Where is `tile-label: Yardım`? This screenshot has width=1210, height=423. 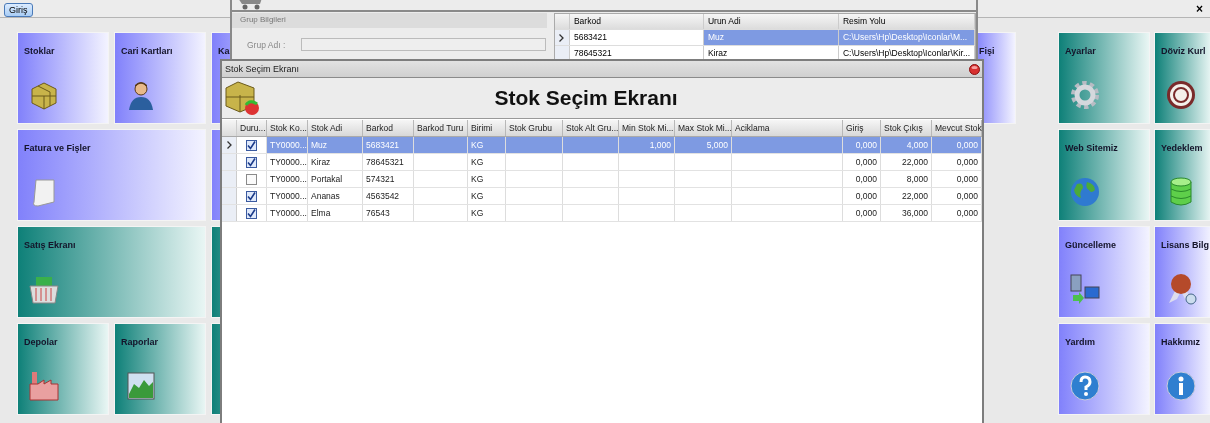
tile-label: Yardım is located at coordinates (1080, 342).